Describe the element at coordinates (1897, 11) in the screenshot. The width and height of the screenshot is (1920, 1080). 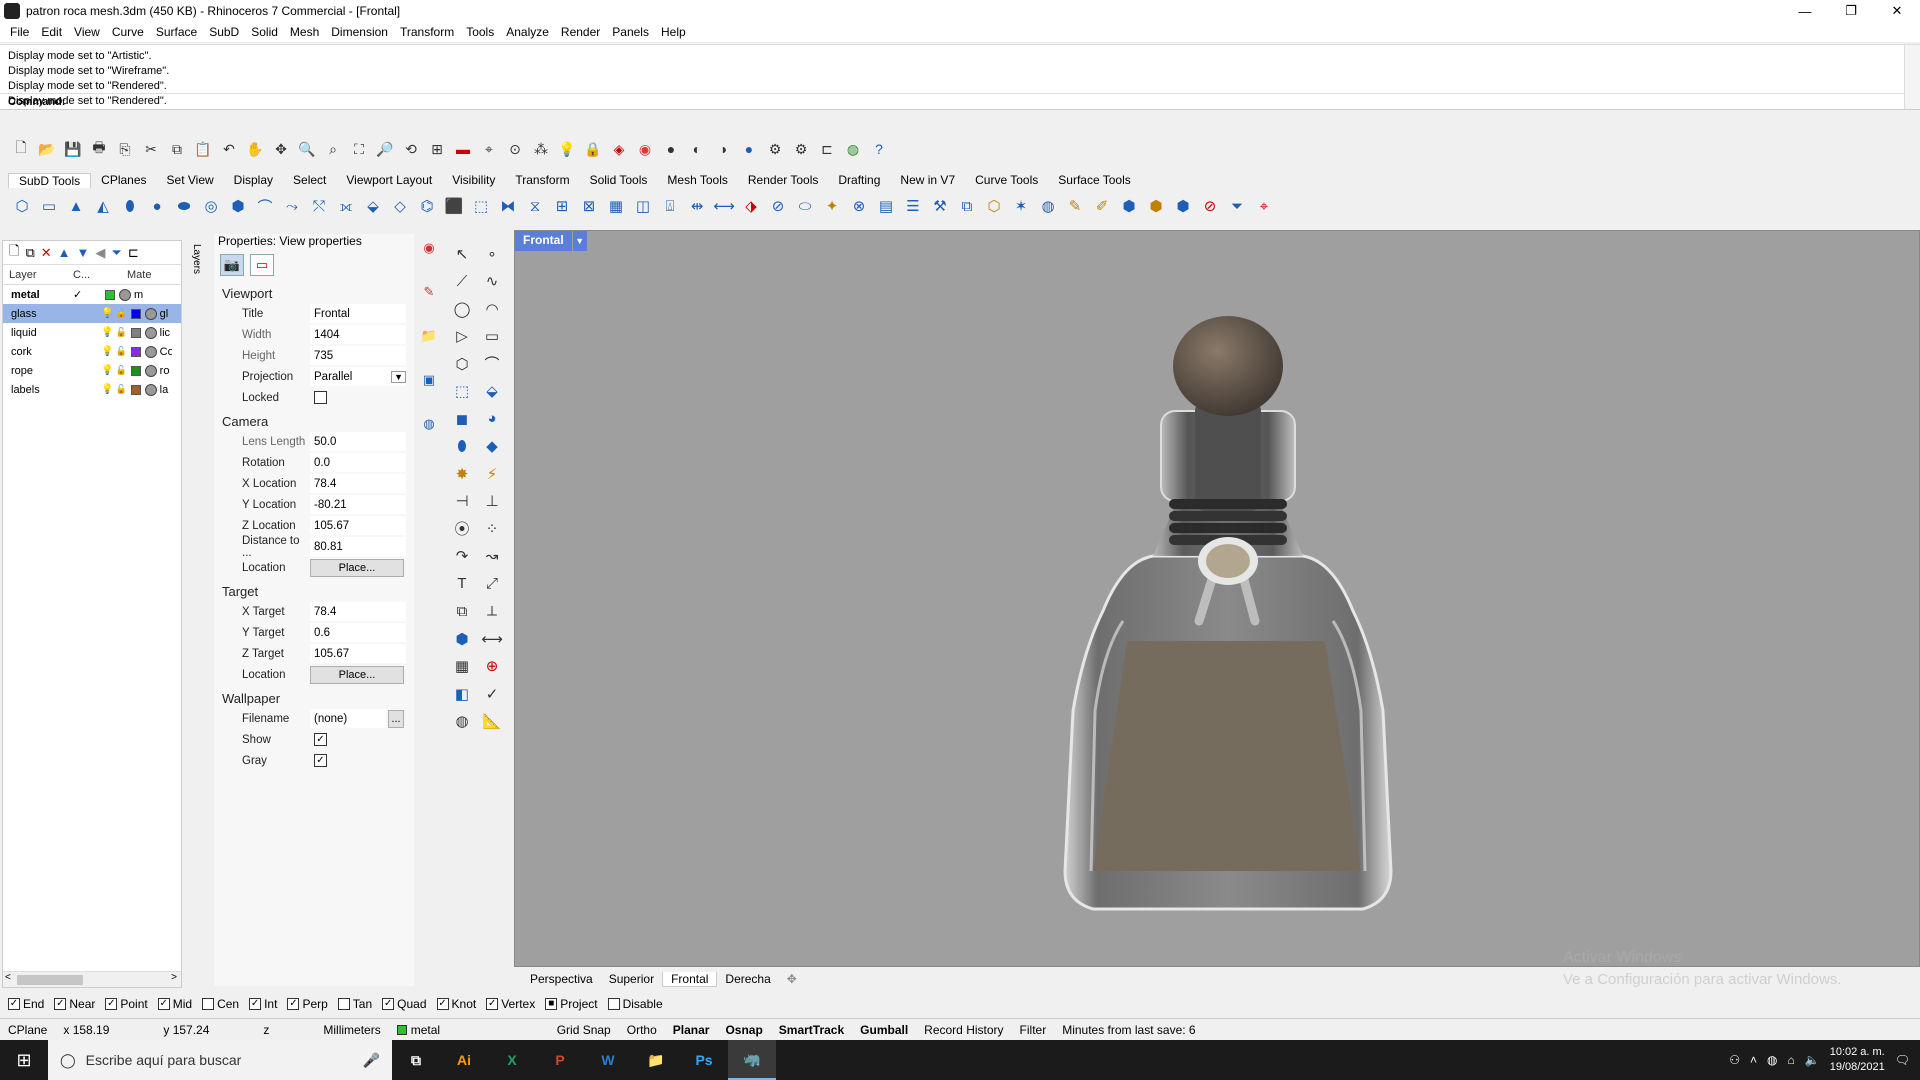
I see `close-button: ✕` at that location.